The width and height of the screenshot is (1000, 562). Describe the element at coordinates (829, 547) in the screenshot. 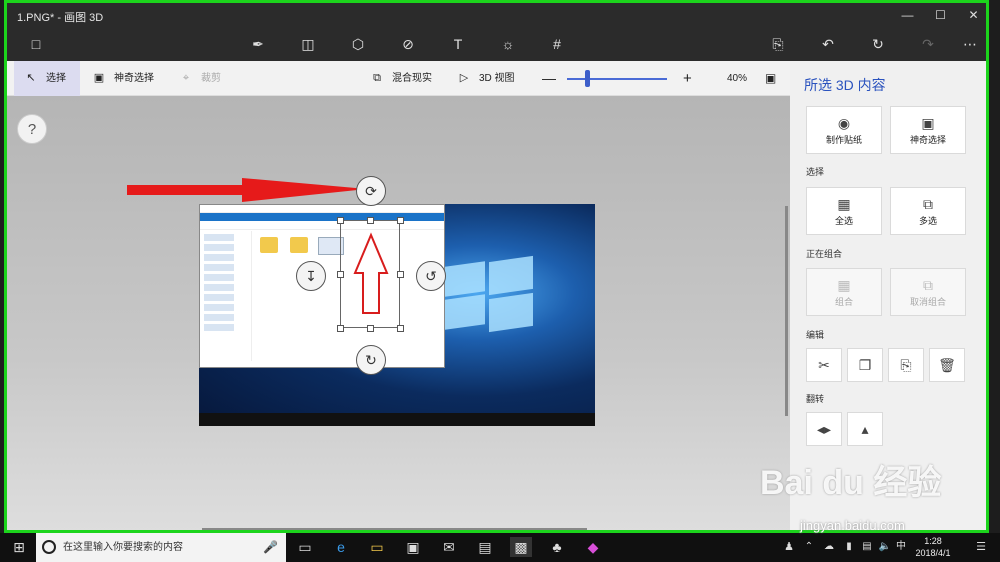

I see `onedrive-icon: ☁` at that location.